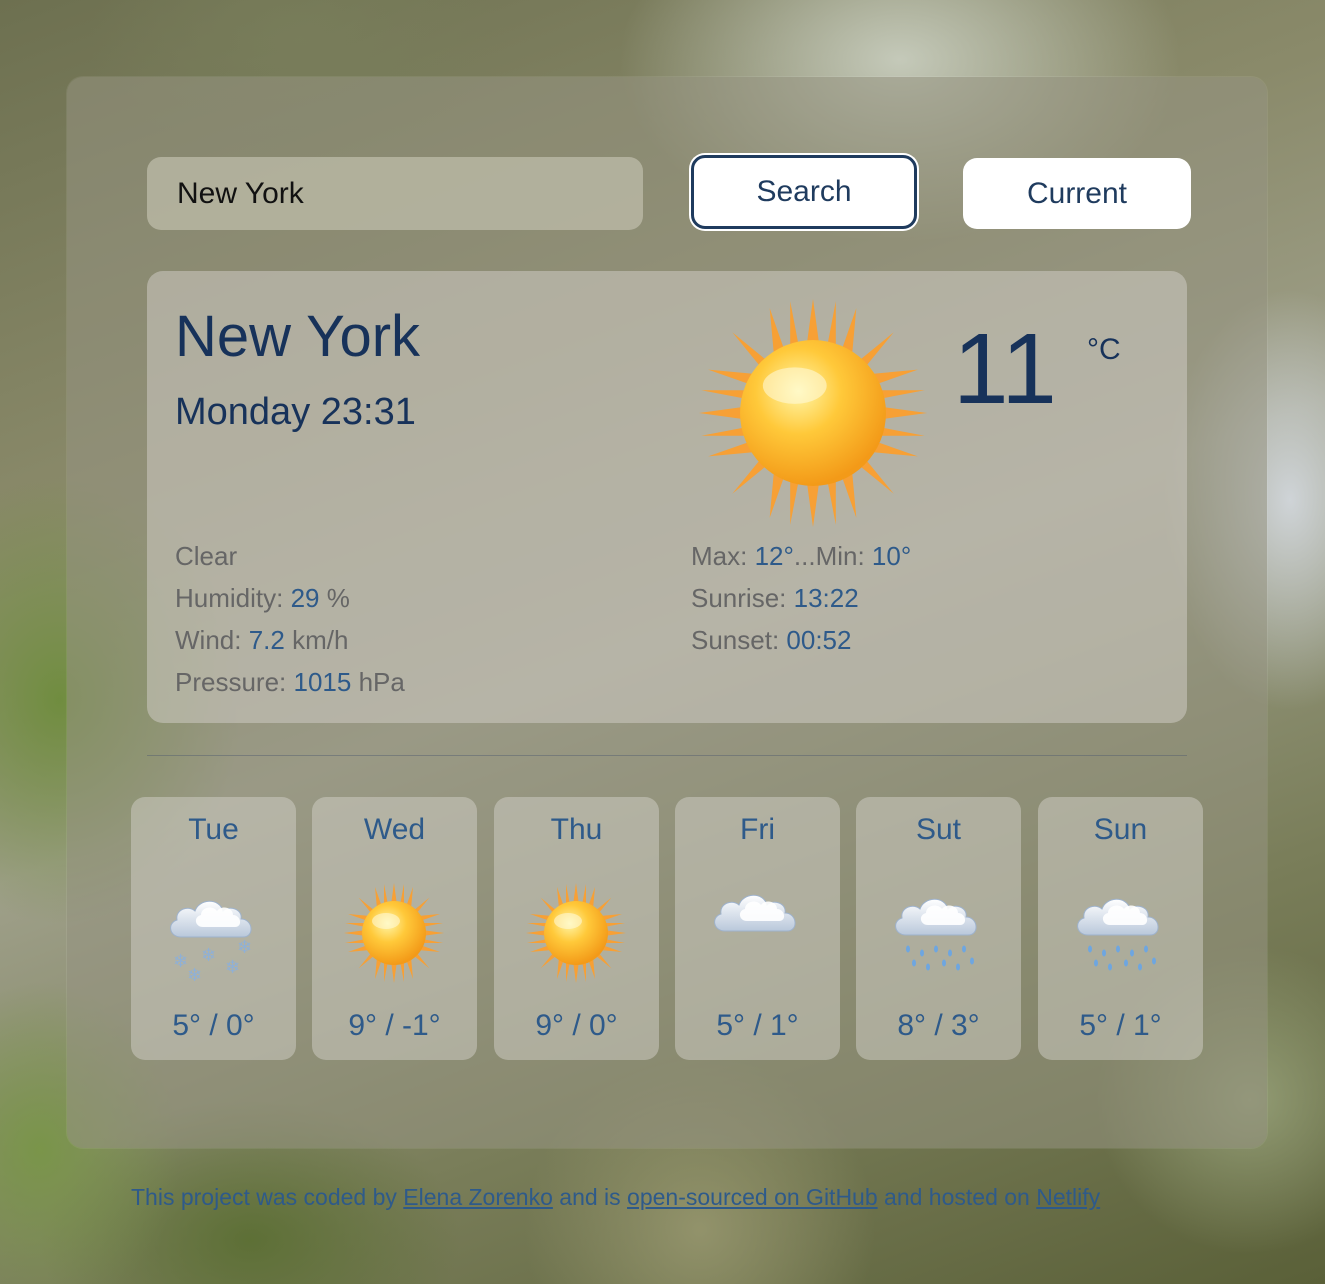 This screenshot has height=1284, width=1325. I want to click on sunset-label: Sunset:, so click(739, 640).